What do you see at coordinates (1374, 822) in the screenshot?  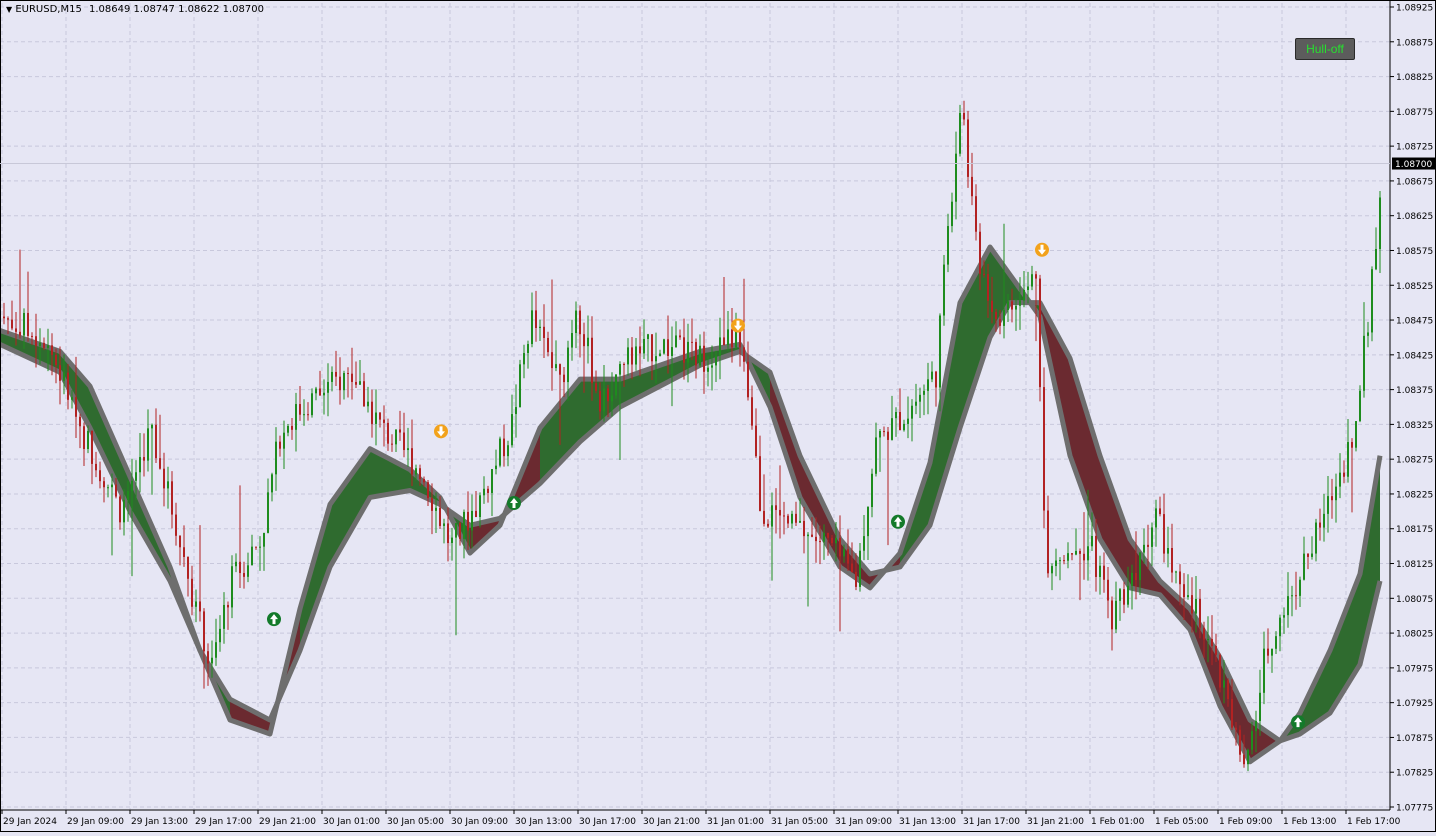 I see `time-tick-label: 1 Feb 17:00` at bounding box center [1374, 822].